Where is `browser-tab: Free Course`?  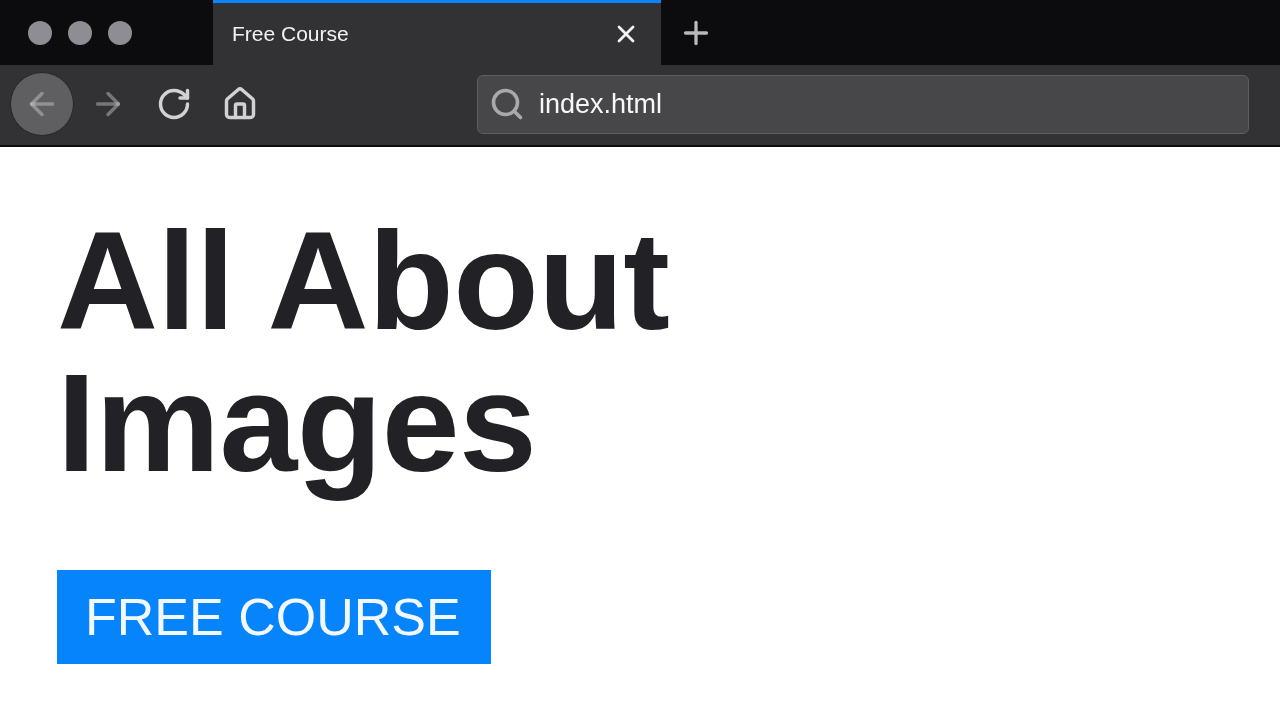
browser-tab: Free Course is located at coordinates (437, 32).